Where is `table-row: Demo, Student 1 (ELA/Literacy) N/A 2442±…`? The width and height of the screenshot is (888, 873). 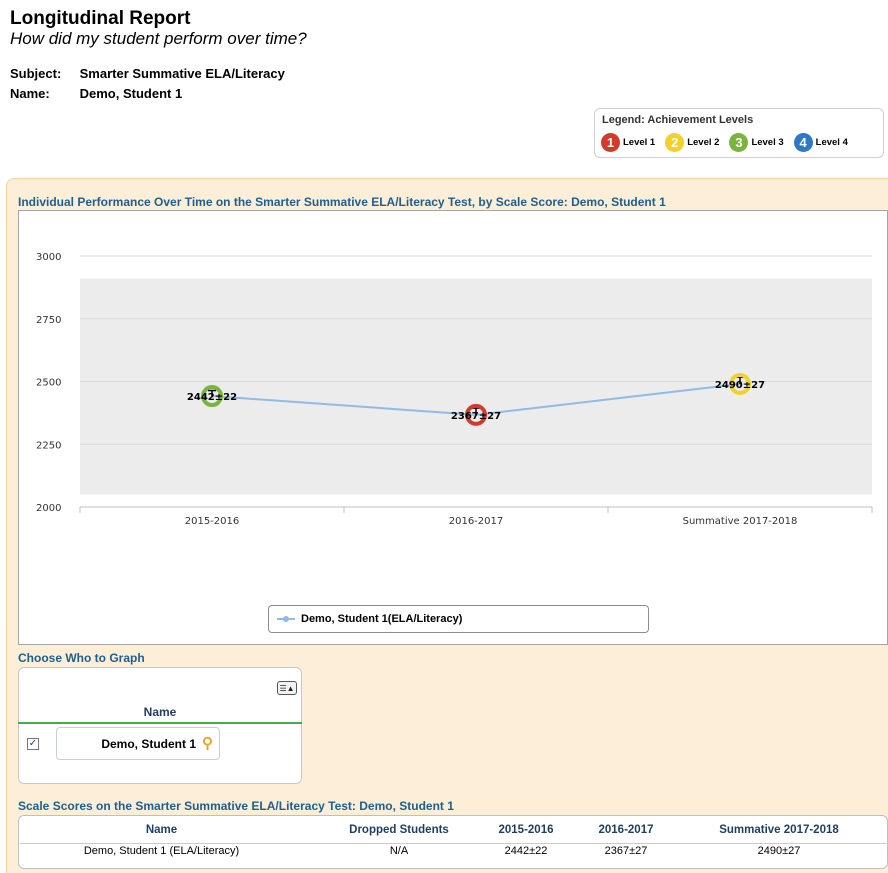 table-row: Demo, Student 1 (ELA/Literacy) N/A 2442±… is located at coordinates (453, 854).